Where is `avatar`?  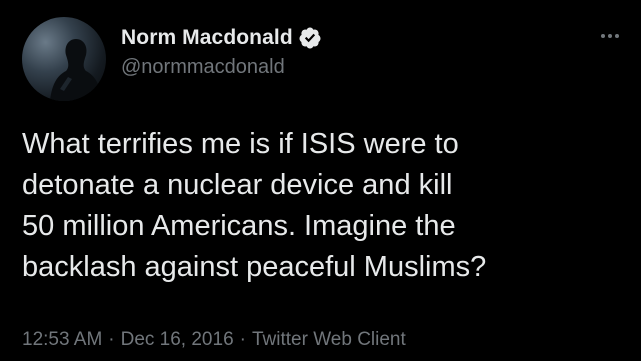
avatar is located at coordinates (64, 59).